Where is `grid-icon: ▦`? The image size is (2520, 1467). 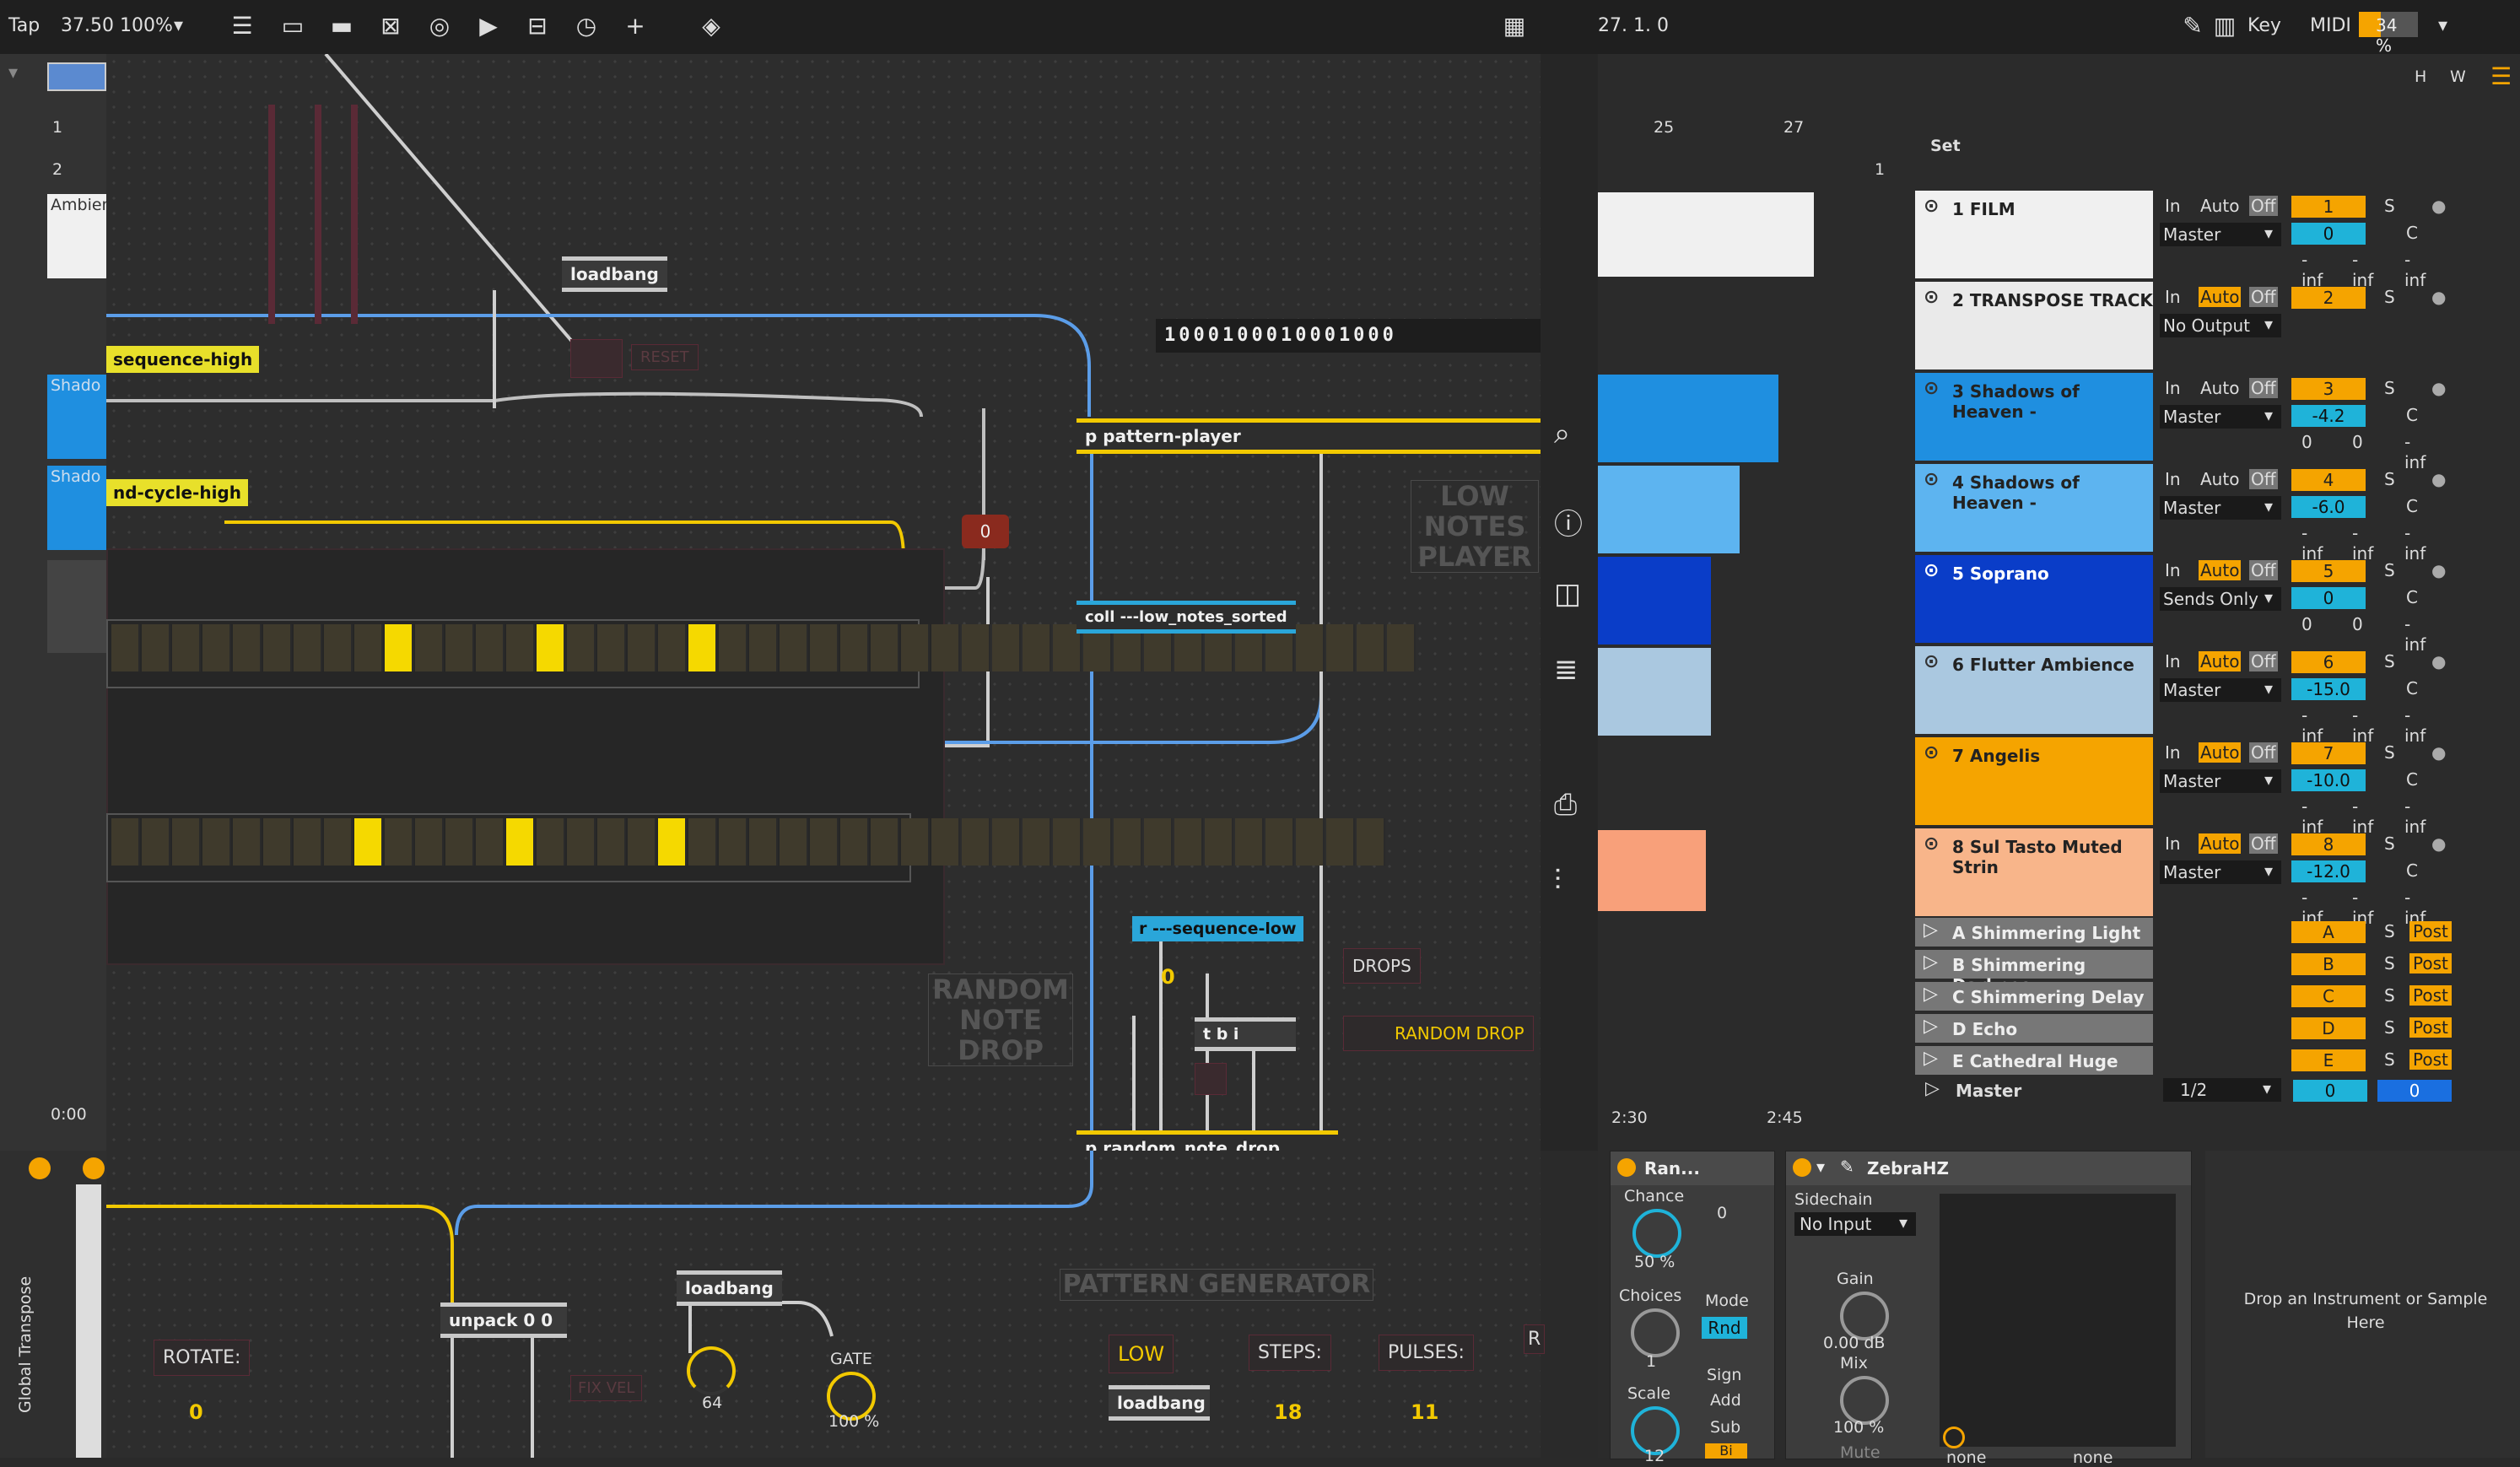 grid-icon: ▦ is located at coordinates (1514, 26).